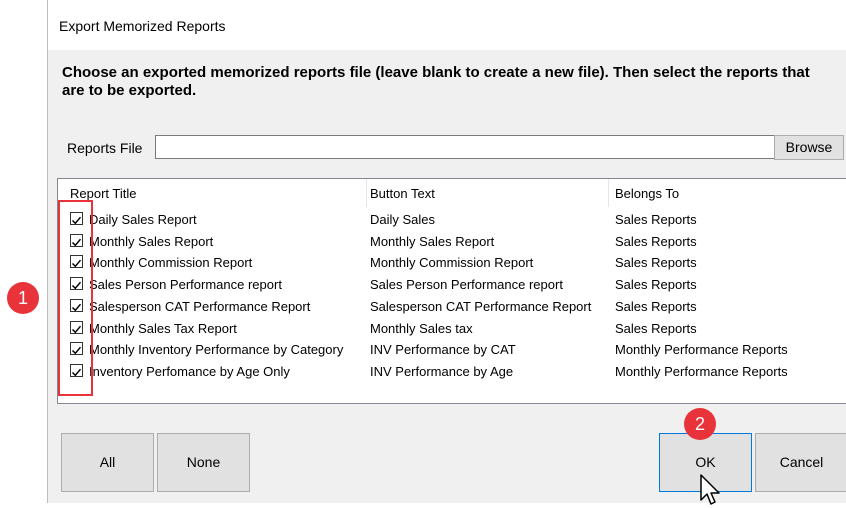 The height and width of the screenshot is (508, 846). What do you see at coordinates (483, 147) in the screenshot?
I see `reports-file-input` at bounding box center [483, 147].